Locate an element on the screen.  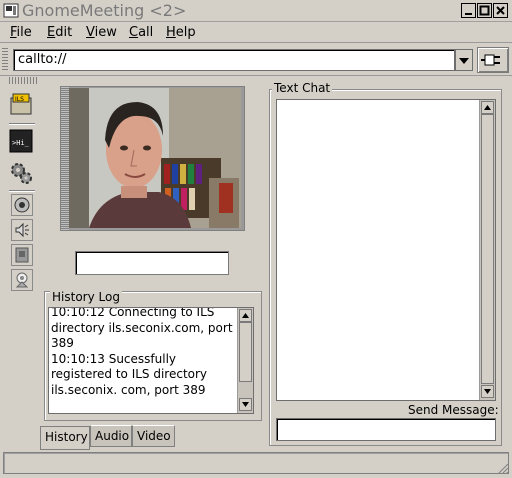
maximize-icon is located at coordinates (484, 10).